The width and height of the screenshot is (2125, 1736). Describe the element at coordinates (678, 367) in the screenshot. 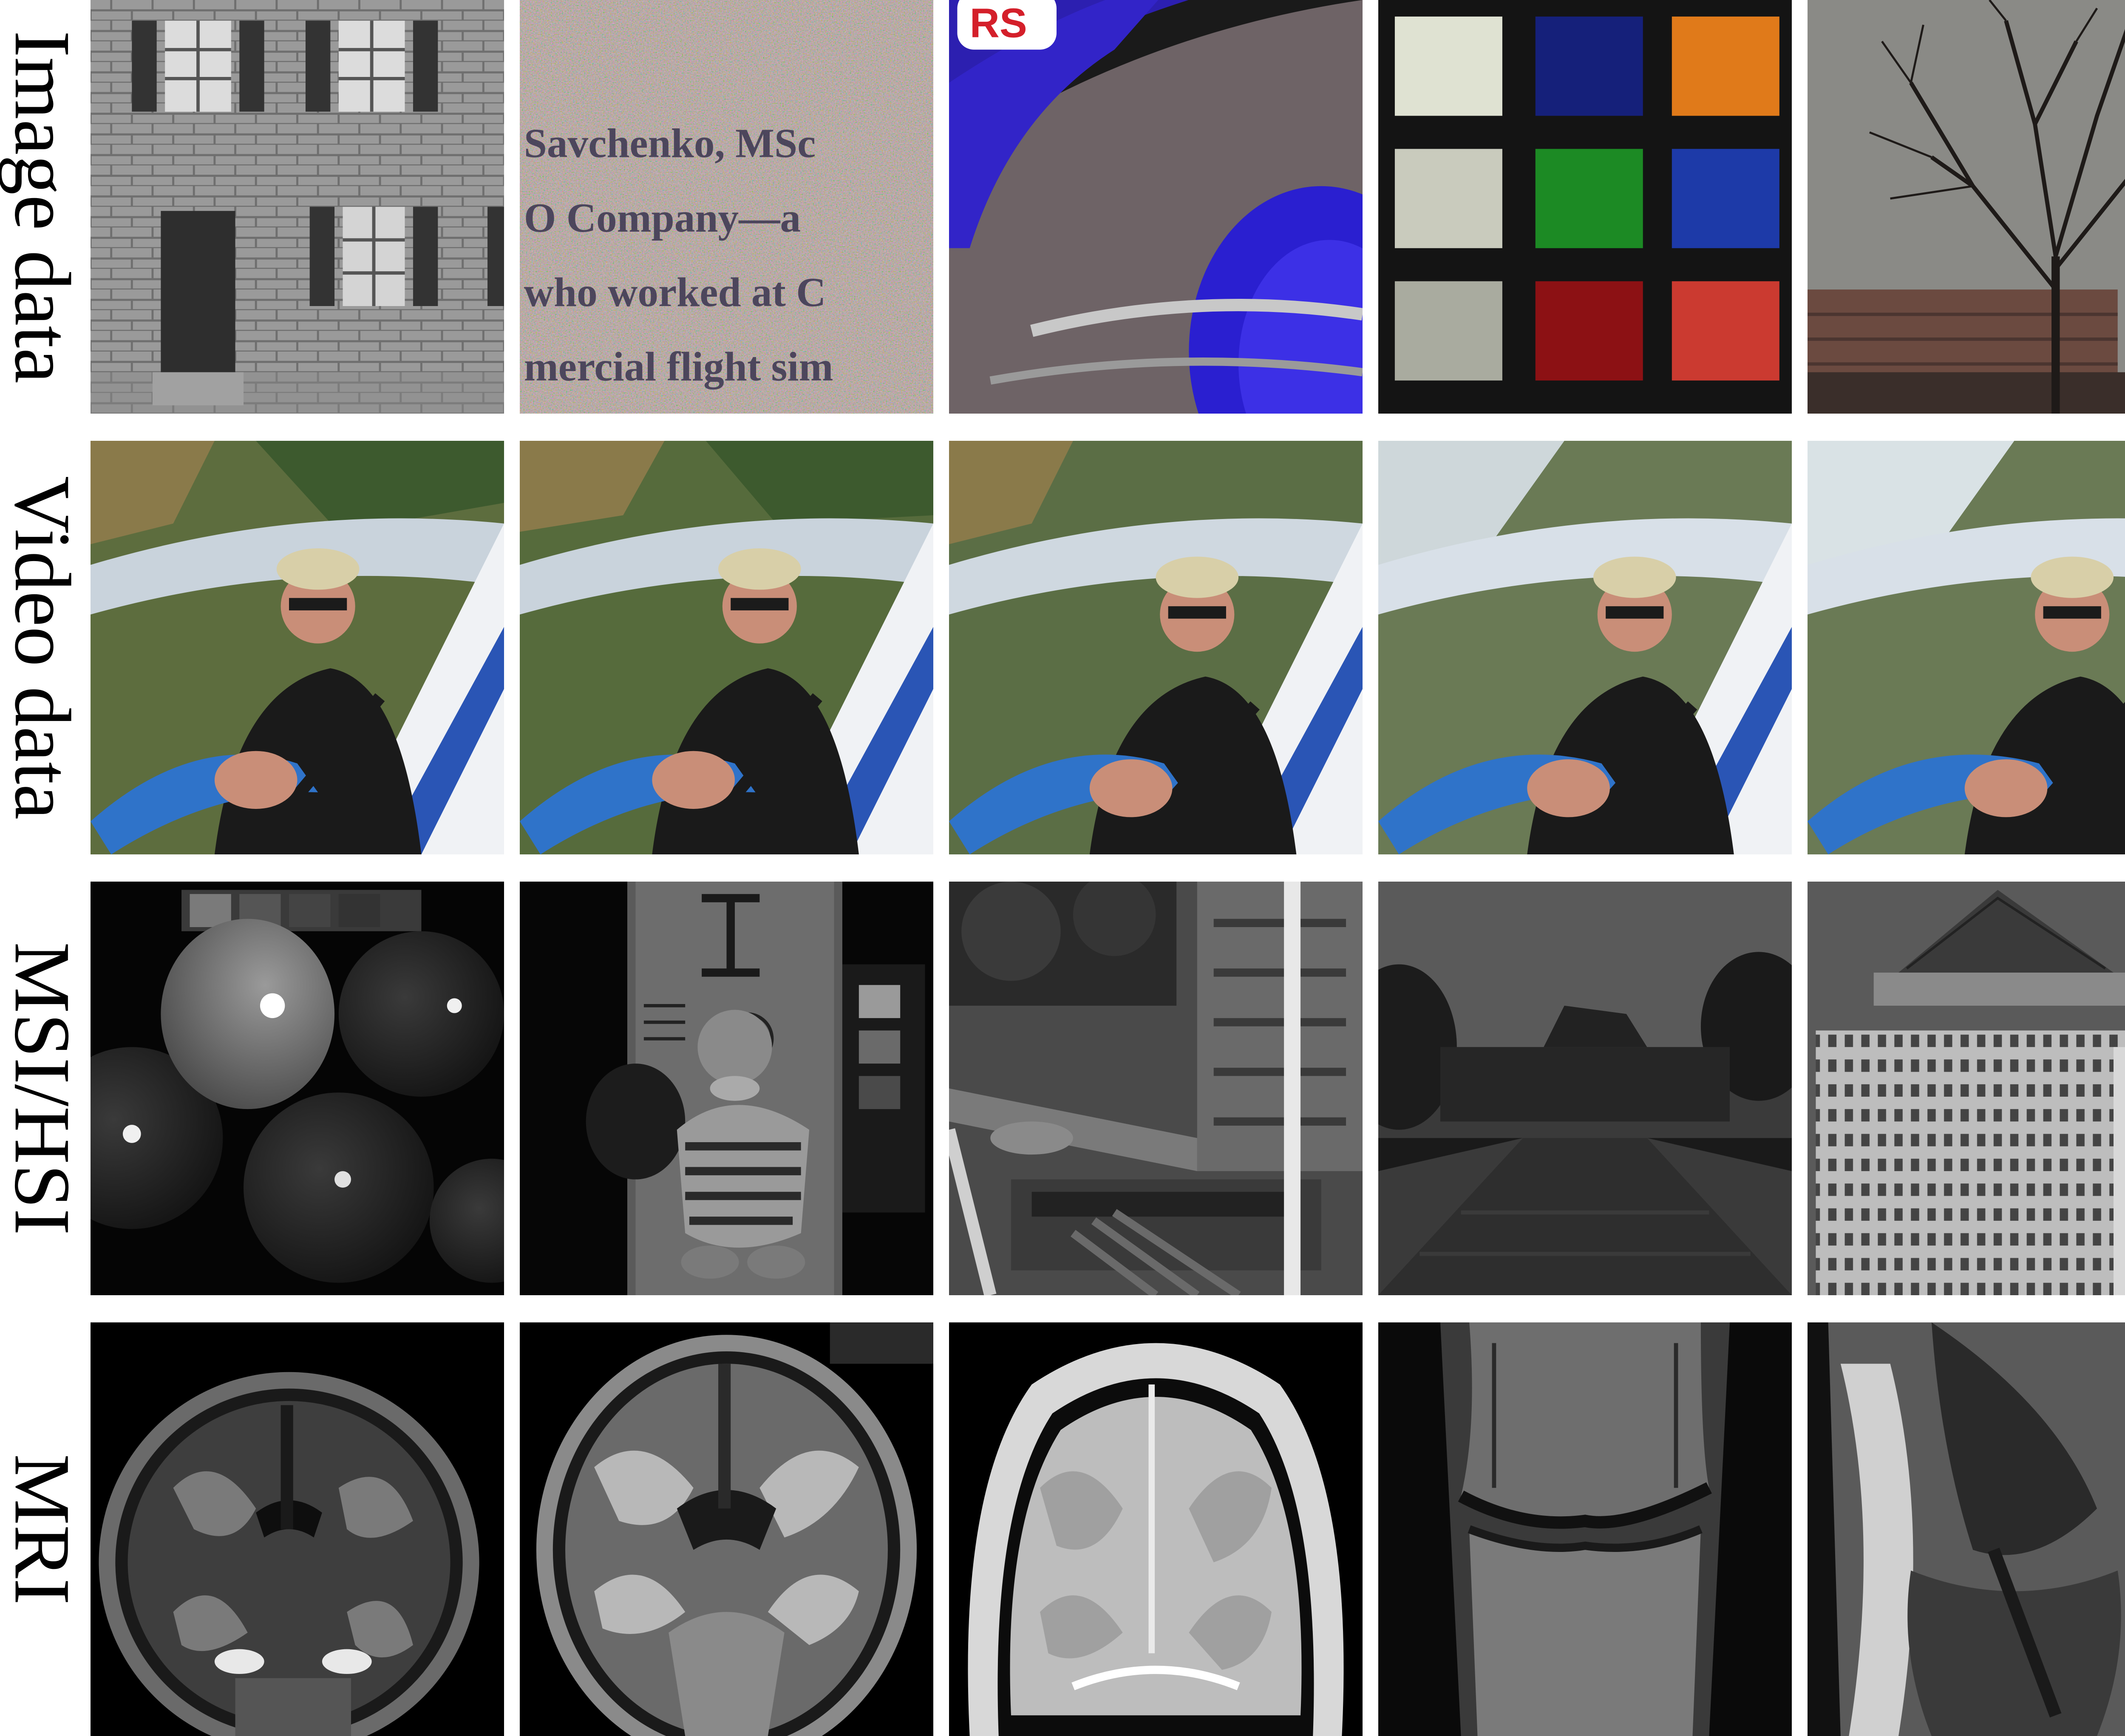

I see `noisy-text-line-4: mercial flight sim` at that location.